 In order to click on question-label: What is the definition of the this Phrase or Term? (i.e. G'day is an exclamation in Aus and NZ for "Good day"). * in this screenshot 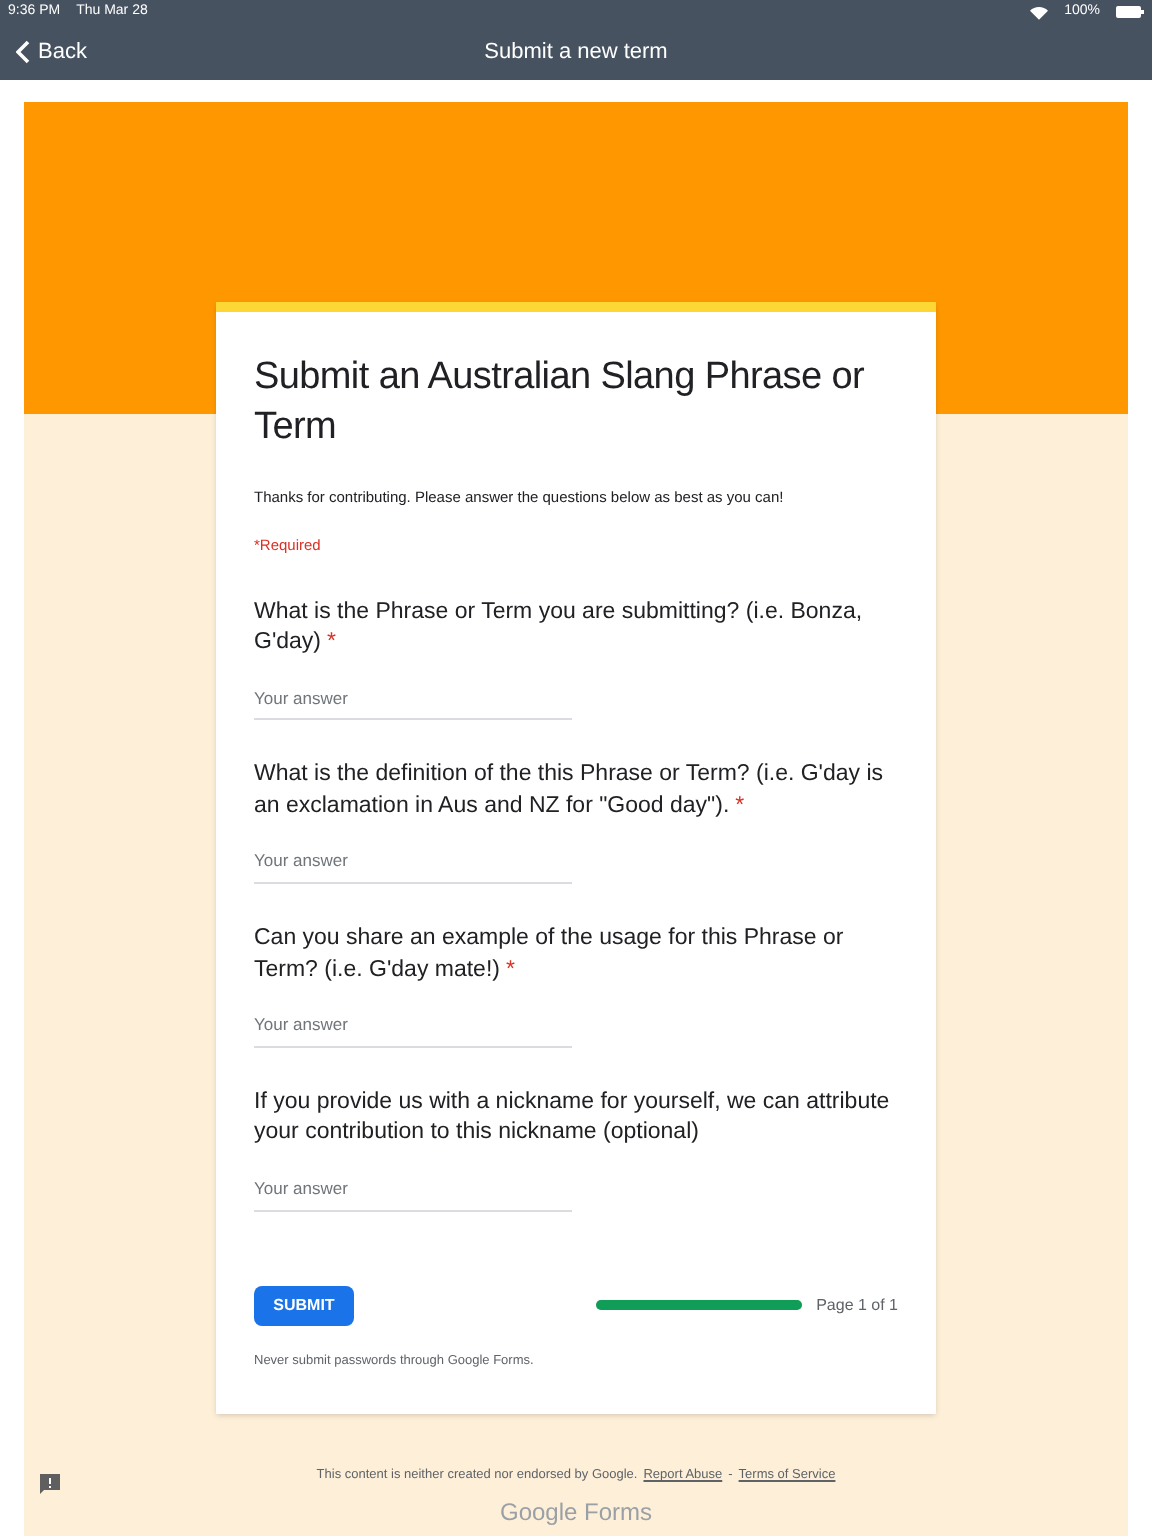, I will do `click(570, 791)`.